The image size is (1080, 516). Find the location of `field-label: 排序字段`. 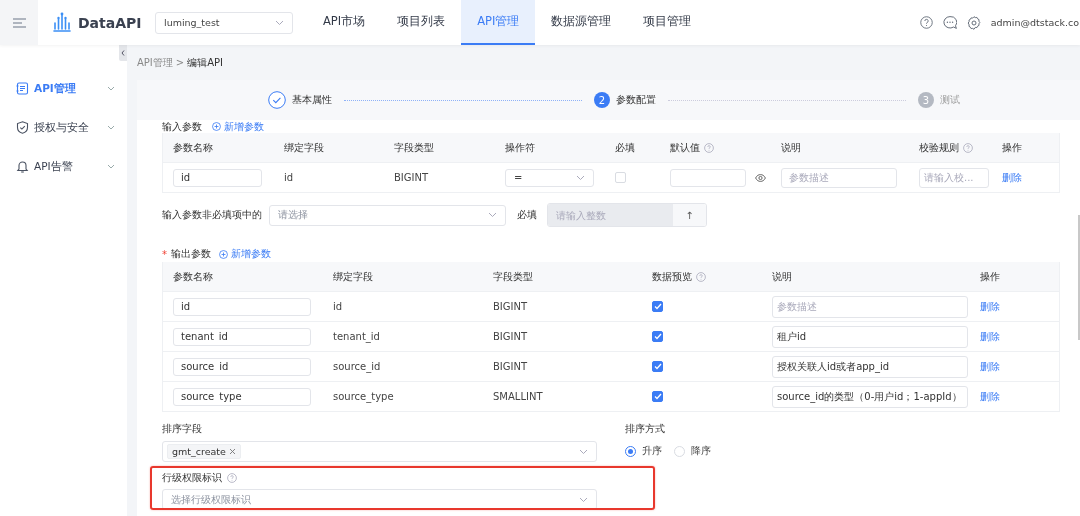

field-label: 排序字段 is located at coordinates (182, 429).